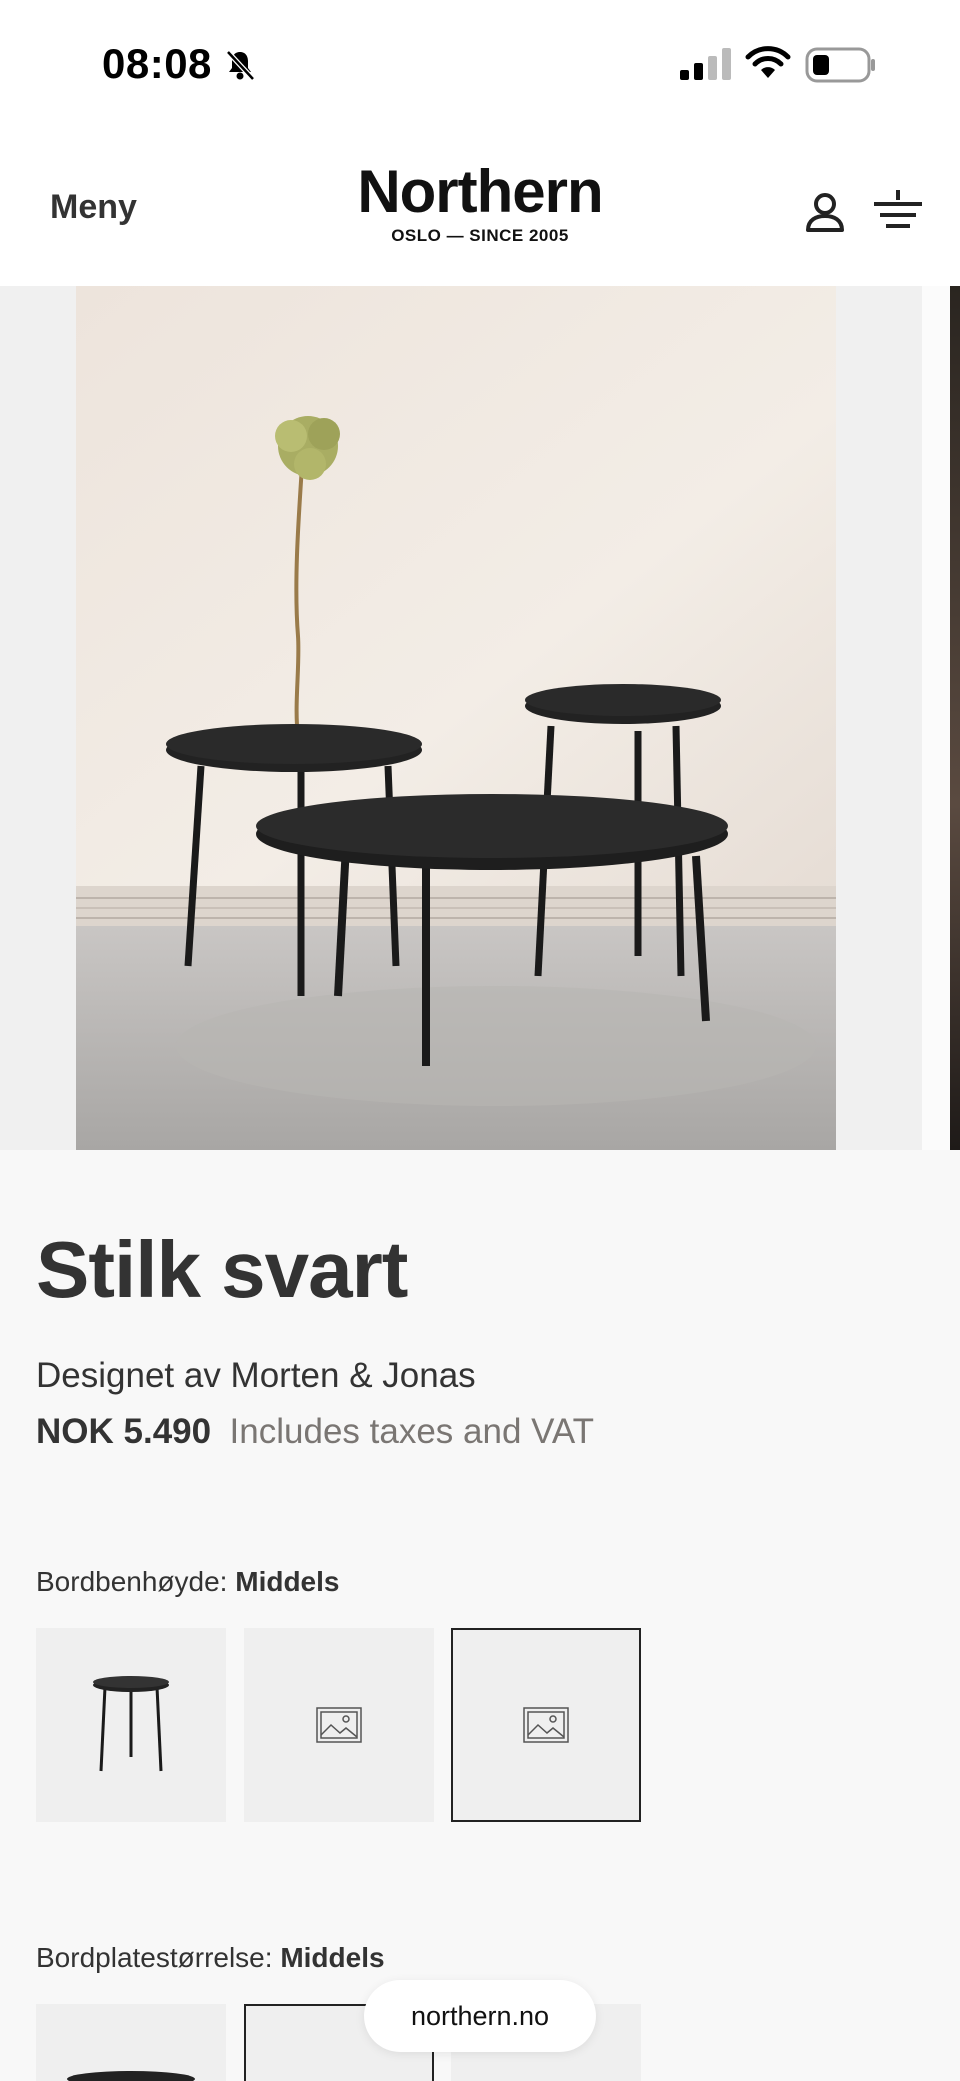  I want to click on cart-icon, so click(898, 213).